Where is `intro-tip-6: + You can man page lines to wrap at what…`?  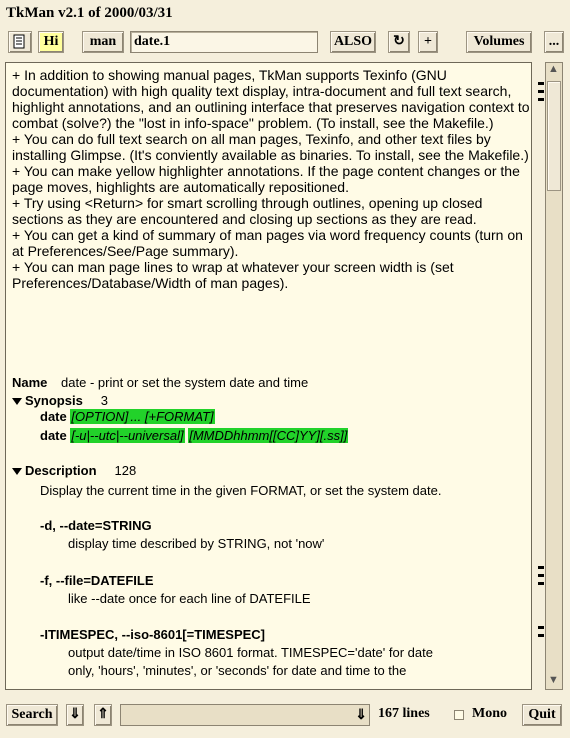 intro-tip-6: + You can man page lines to wrap at what… is located at coordinates (233, 275).